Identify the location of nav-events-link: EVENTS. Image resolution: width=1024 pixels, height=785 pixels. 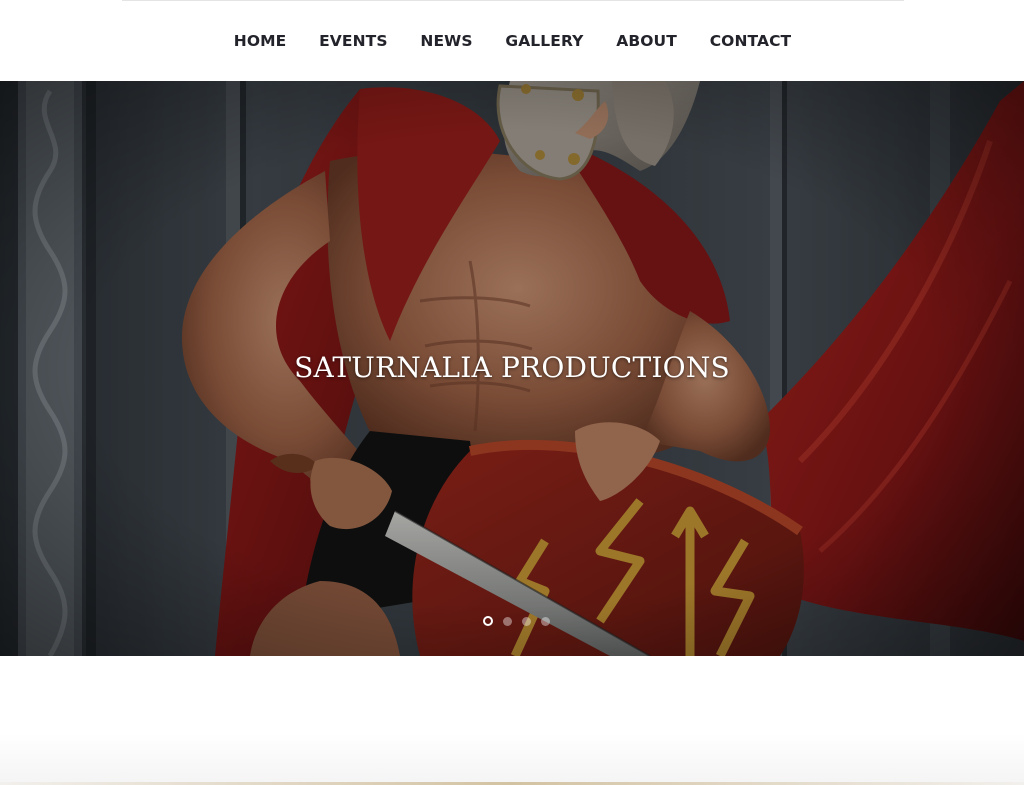
(353, 41).